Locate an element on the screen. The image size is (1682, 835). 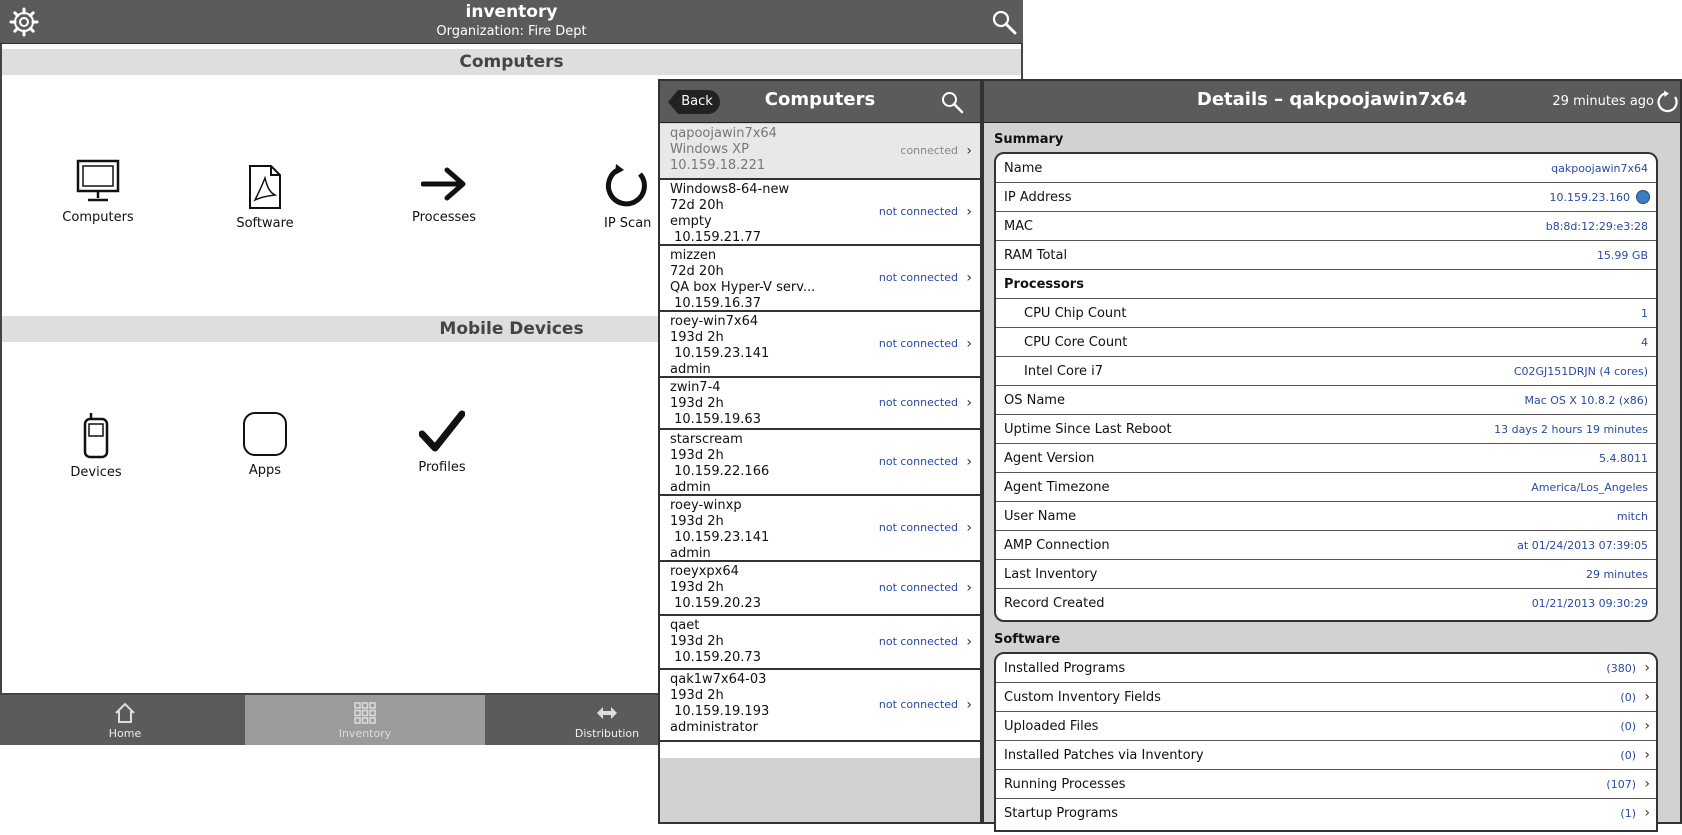
tab-home: Home is located at coordinates (125, 720).